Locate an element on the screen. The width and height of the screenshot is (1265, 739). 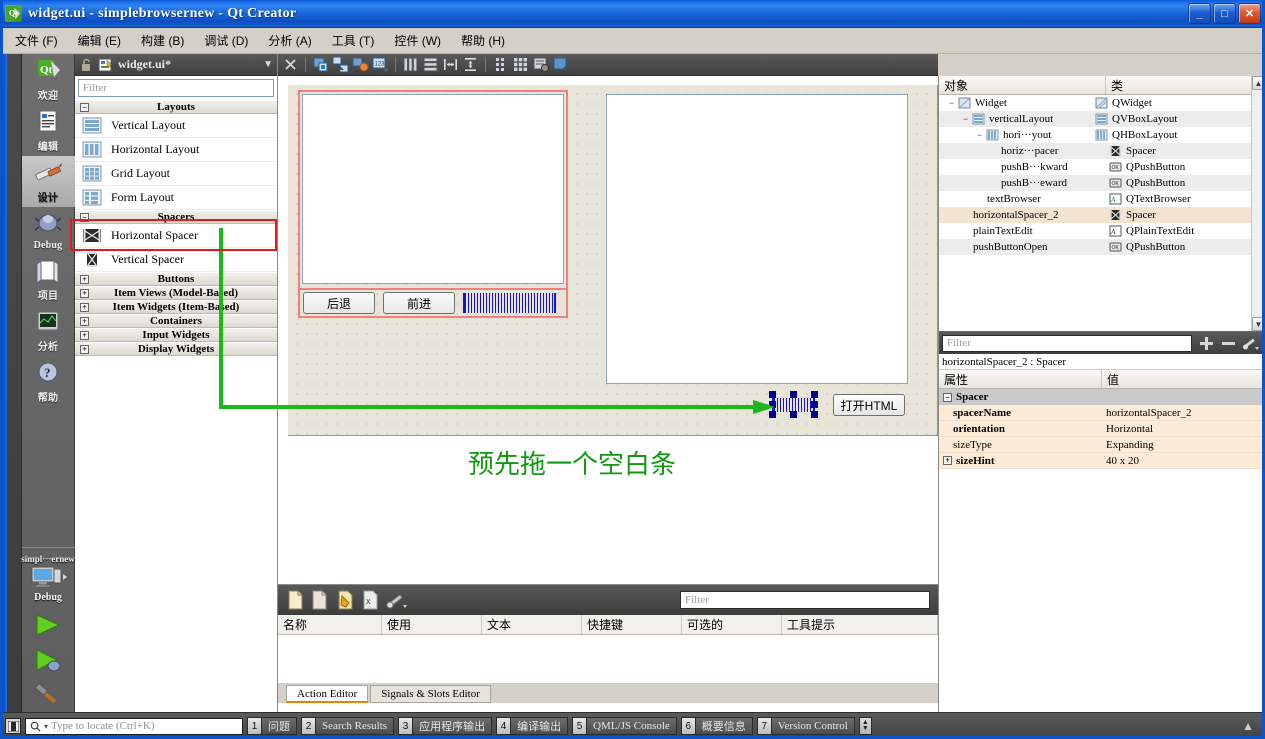
object-row-horizontalLayout: − hori···yout QHBoxLayout is located at coordinates (1102, 135).